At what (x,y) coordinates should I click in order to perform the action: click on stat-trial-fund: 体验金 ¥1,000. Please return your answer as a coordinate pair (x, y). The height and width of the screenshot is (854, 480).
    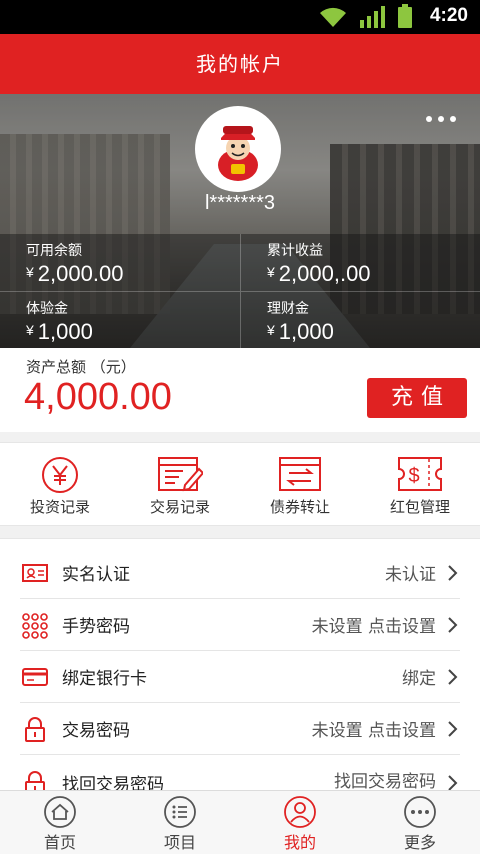
    Looking at the image, I should click on (120, 319).